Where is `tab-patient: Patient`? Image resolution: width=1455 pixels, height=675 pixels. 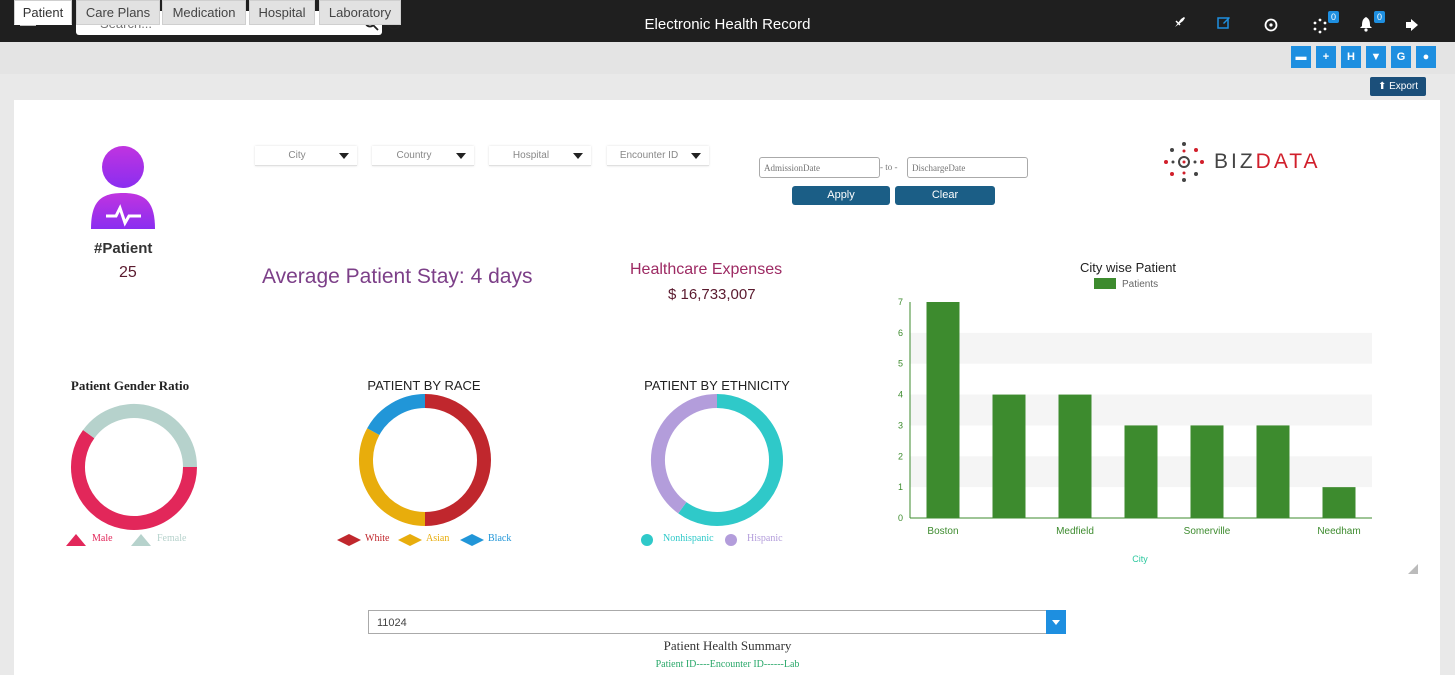 tab-patient: Patient is located at coordinates (43, 12).